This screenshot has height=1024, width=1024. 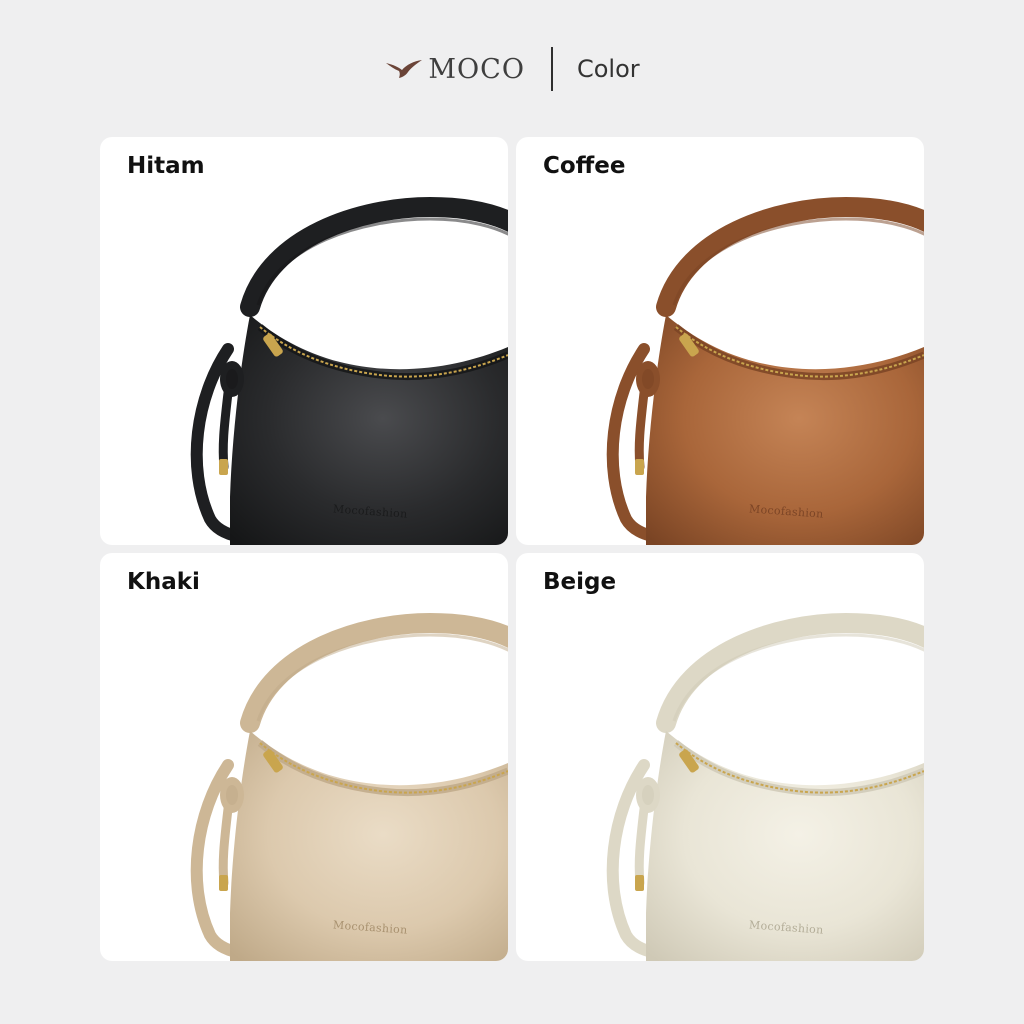 What do you see at coordinates (608, 69) in the screenshot?
I see `section-label: Color` at bounding box center [608, 69].